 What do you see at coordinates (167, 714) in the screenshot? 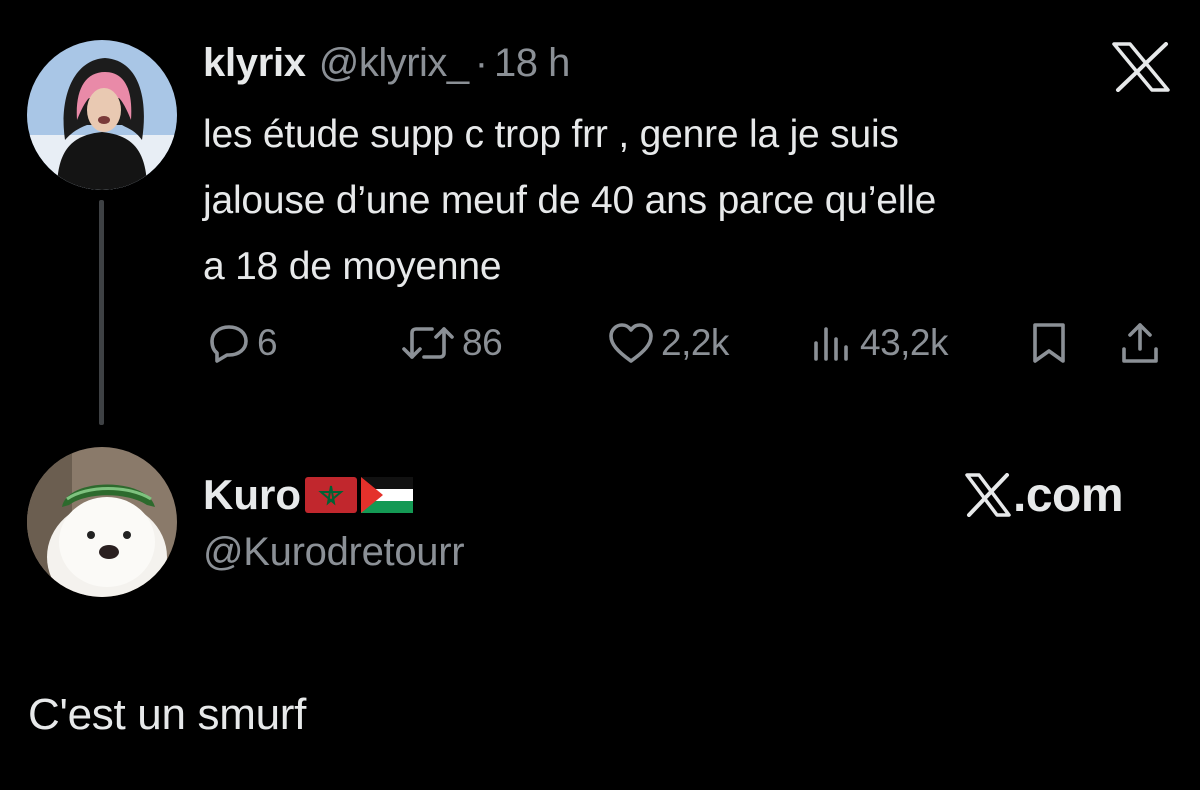
I see `reply-caption: C'est un smurf` at bounding box center [167, 714].